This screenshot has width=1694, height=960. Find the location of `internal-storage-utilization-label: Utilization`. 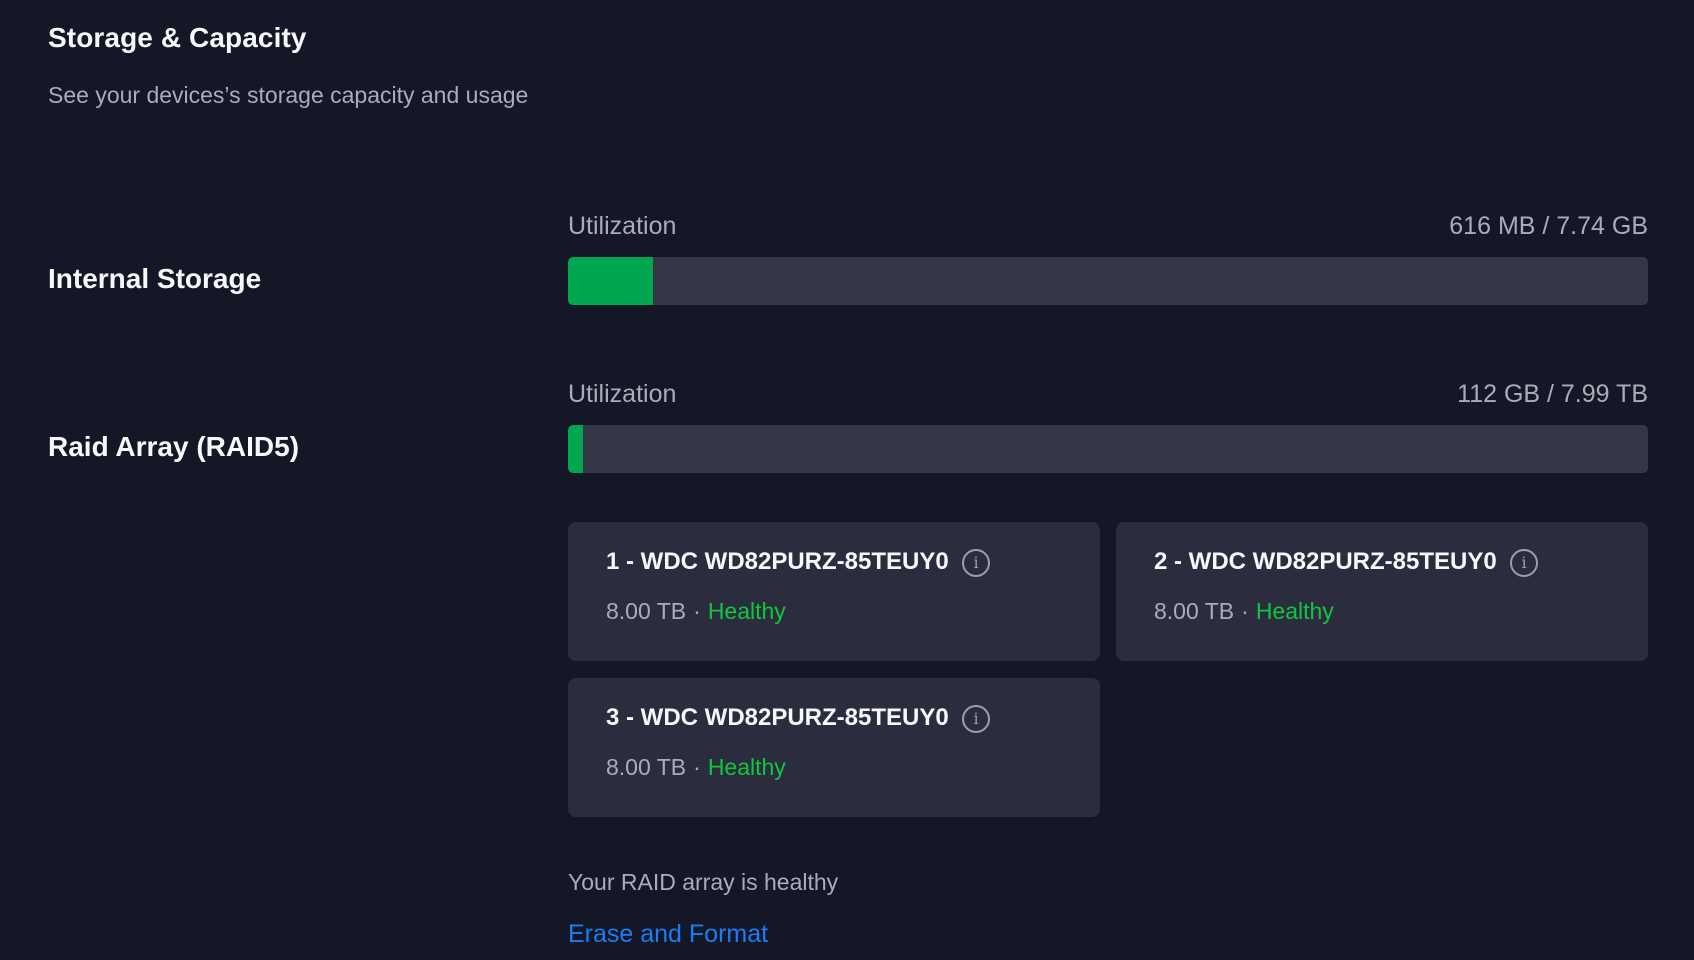

internal-storage-utilization-label: Utilization is located at coordinates (622, 226).